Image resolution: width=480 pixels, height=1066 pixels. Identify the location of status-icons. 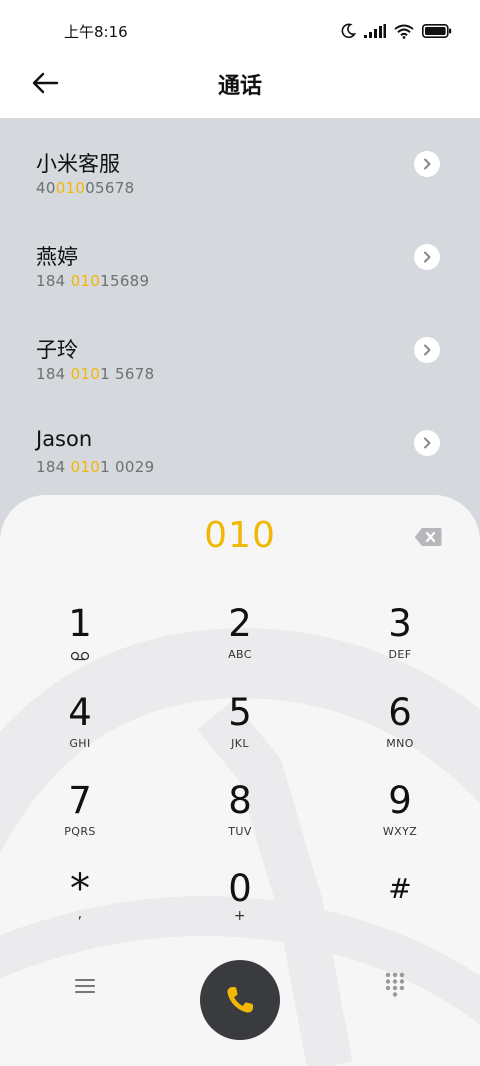
(396, 31).